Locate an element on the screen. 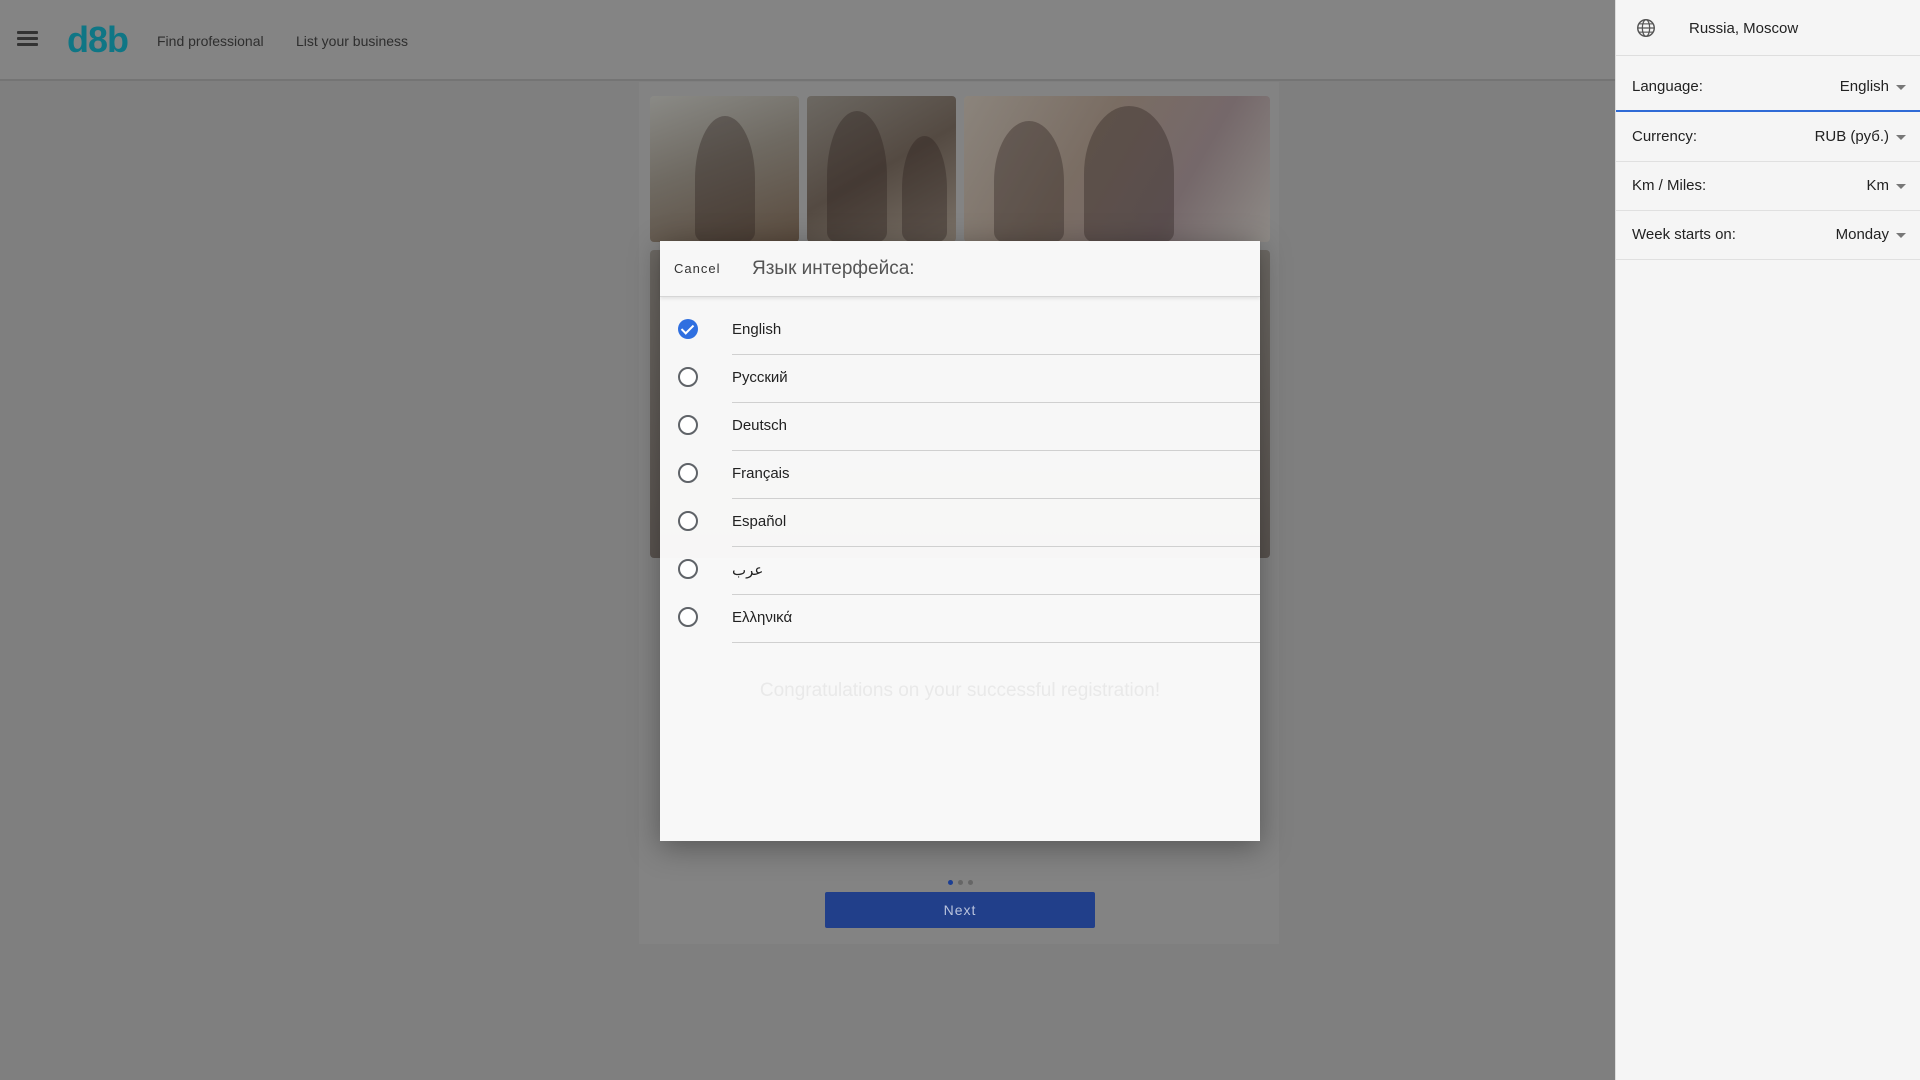  language-option-russian: Русский is located at coordinates (960, 379).